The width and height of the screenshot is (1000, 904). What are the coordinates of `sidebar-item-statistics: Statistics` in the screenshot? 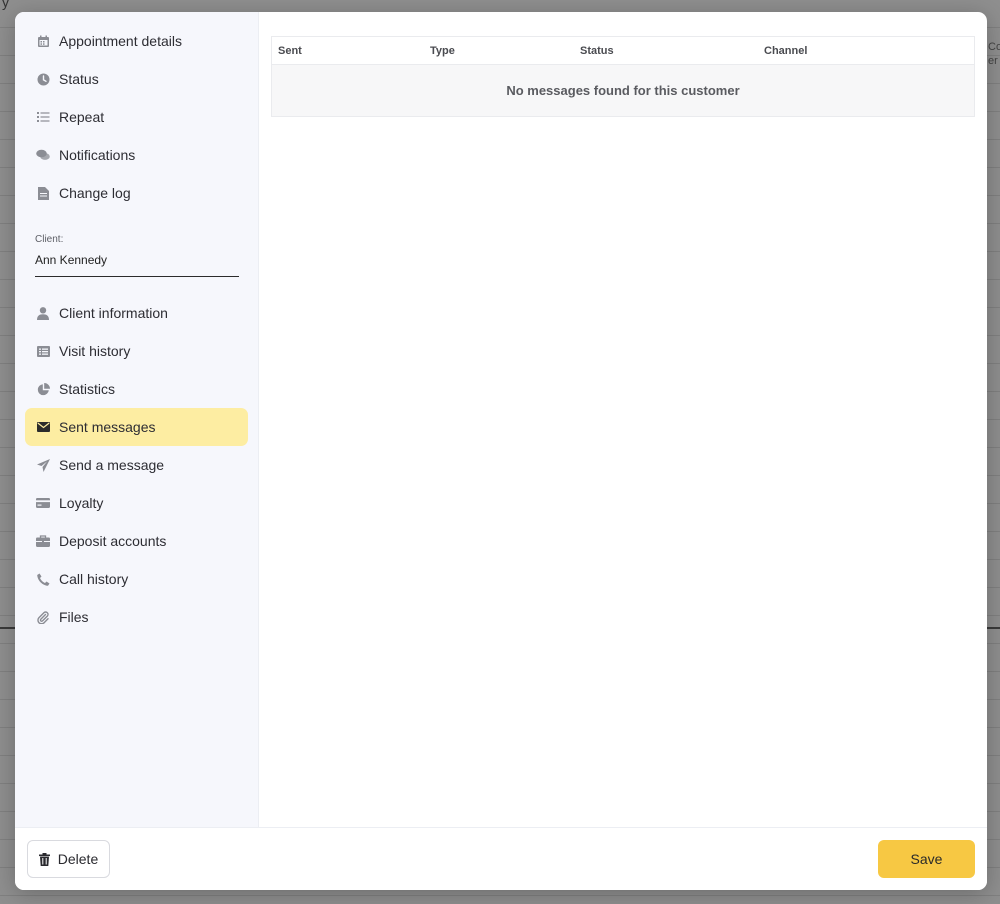 It's located at (136, 389).